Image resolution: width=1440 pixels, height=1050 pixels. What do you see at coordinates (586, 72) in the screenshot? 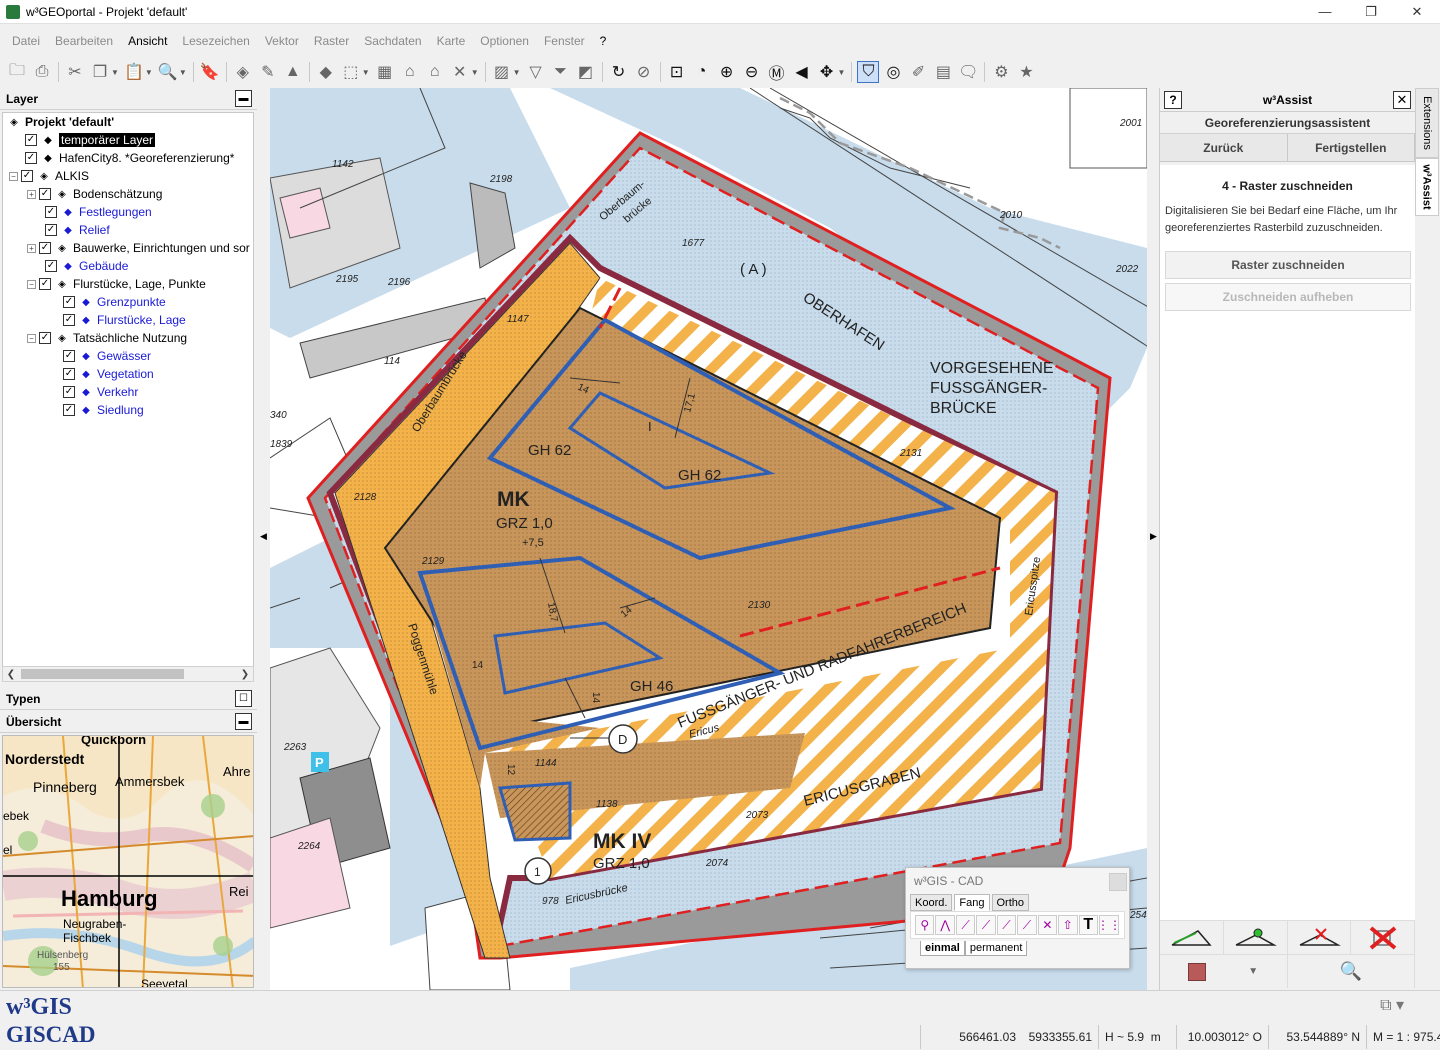
I see `edit-raster-icon: ◩` at bounding box center [586, 72].